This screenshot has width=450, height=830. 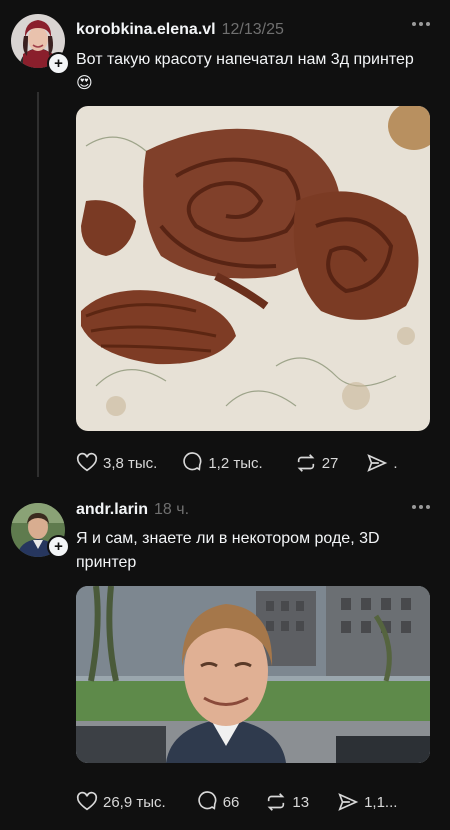 I want to click on comment-button: 66, so click(x=218, y=802).